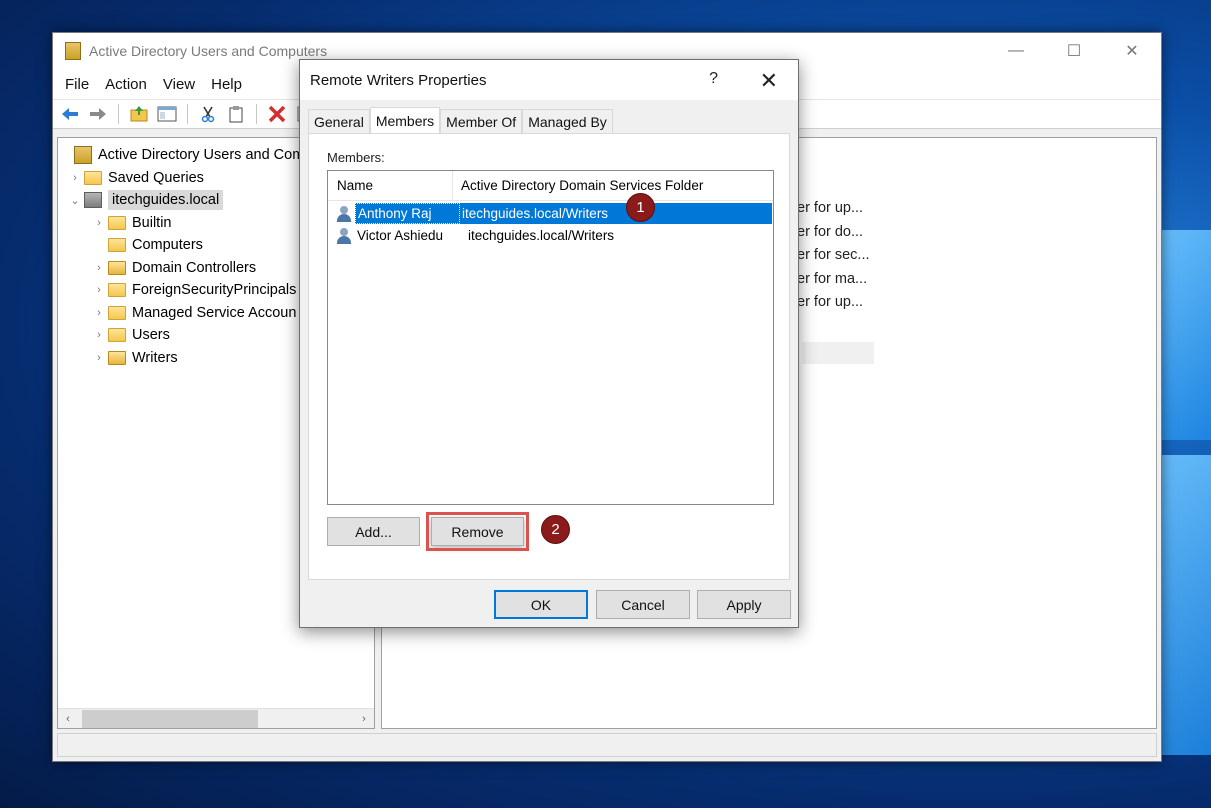 This screenshot has width=1211, height=808. I want to click on ok-button: OK, so click(541, 604).